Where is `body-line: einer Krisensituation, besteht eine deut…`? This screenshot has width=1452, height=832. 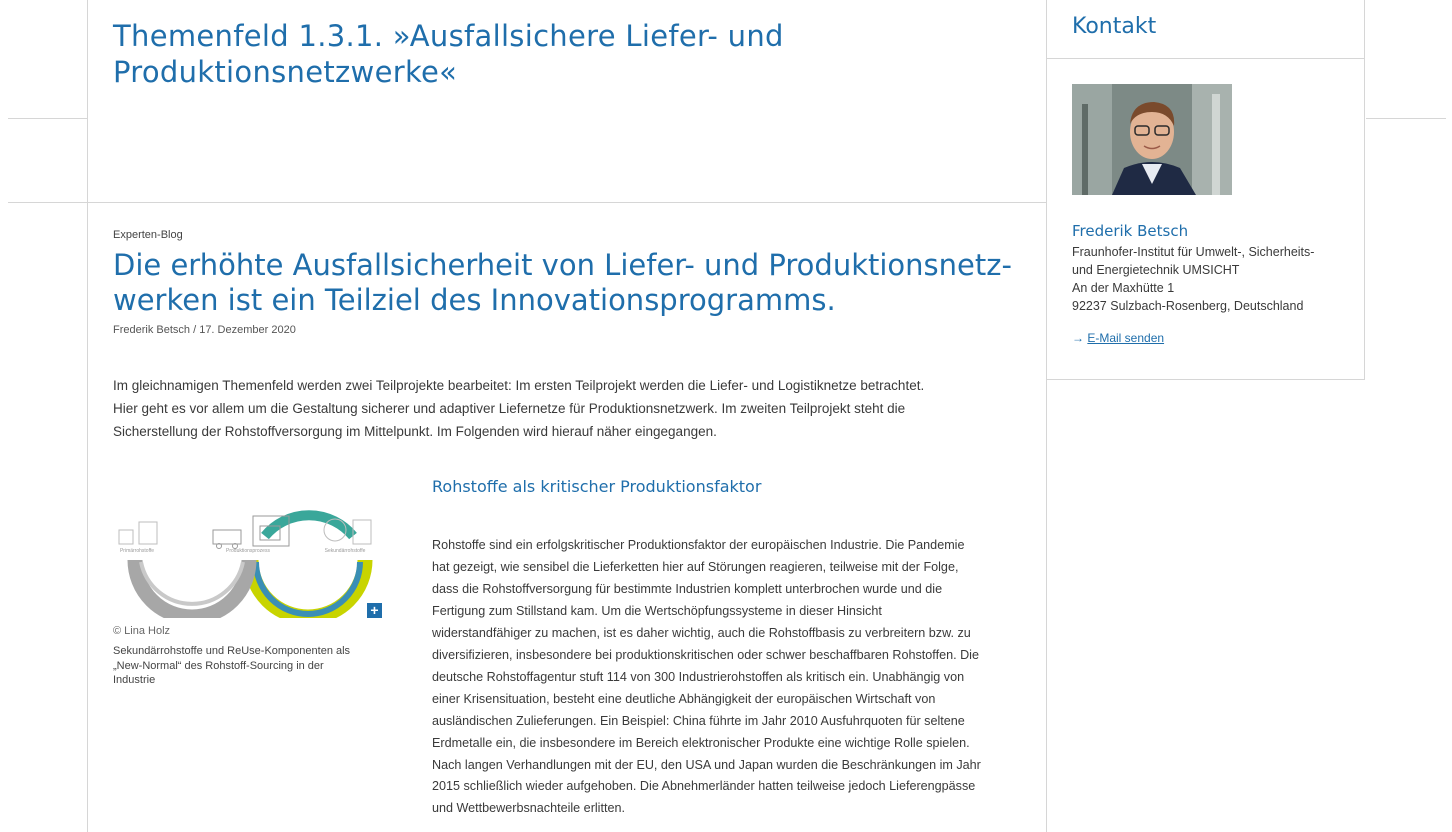 body-line: einer Krisensituation, besteht eine deut… is located at coordinates (684, 698).